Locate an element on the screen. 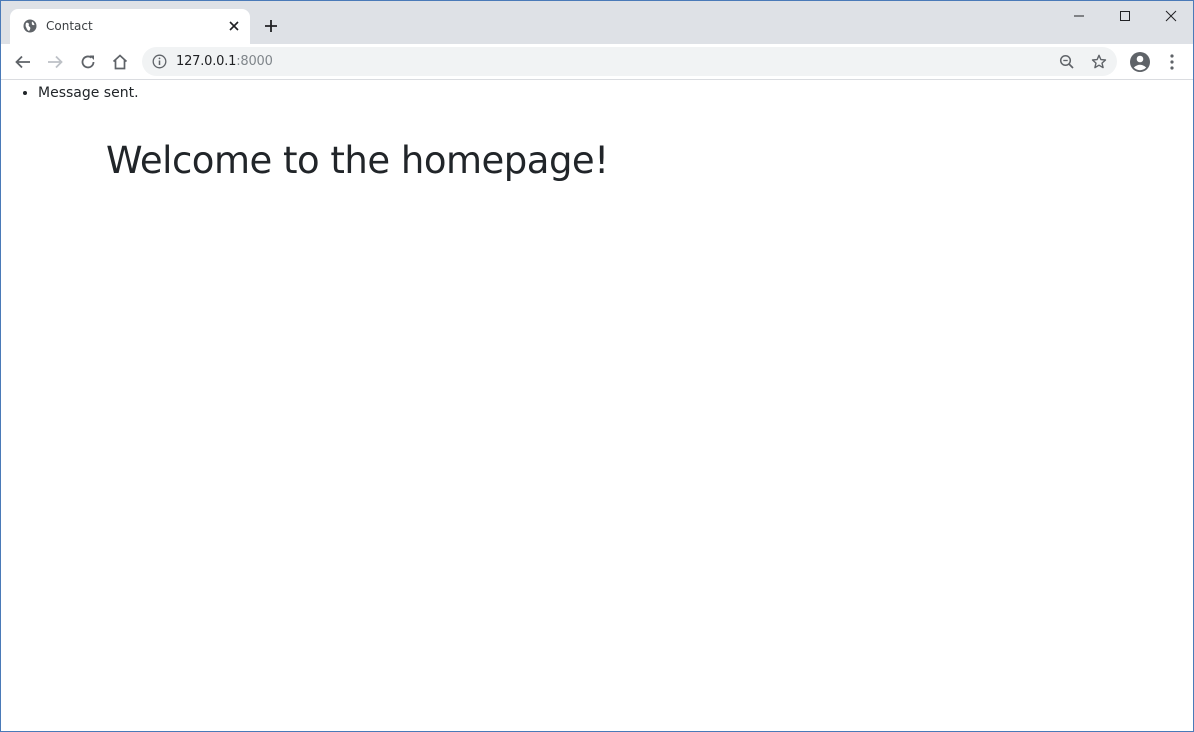  browser-toolbar: 127.0.0.1:8000 is located at coordinates (597, 62).